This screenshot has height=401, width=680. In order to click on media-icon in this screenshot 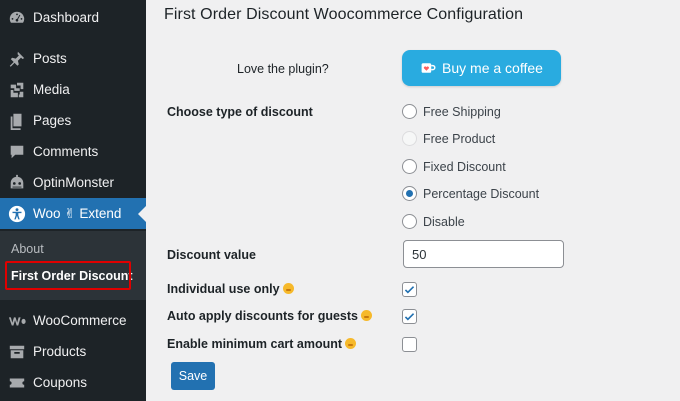, I will do `click(17, 90)`.